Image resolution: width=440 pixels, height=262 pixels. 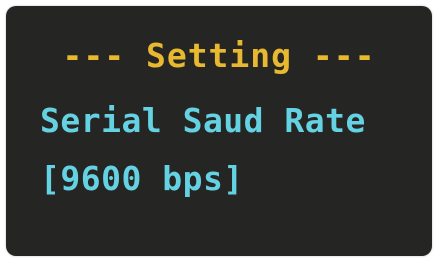 I want to click on menu-title: --- Setting ---, so click(x=219, y=55).